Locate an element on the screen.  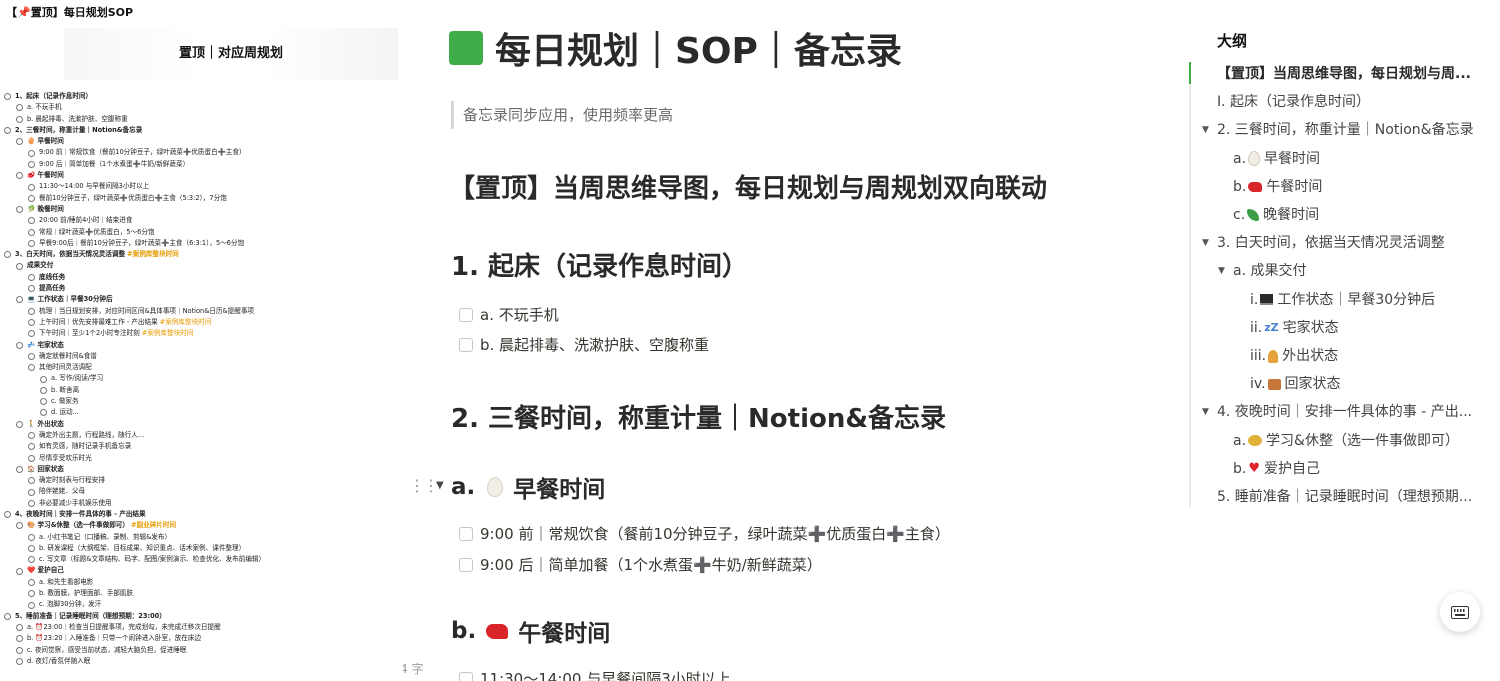
sleep-icon: zZ is located at coordinates (1271, 327).